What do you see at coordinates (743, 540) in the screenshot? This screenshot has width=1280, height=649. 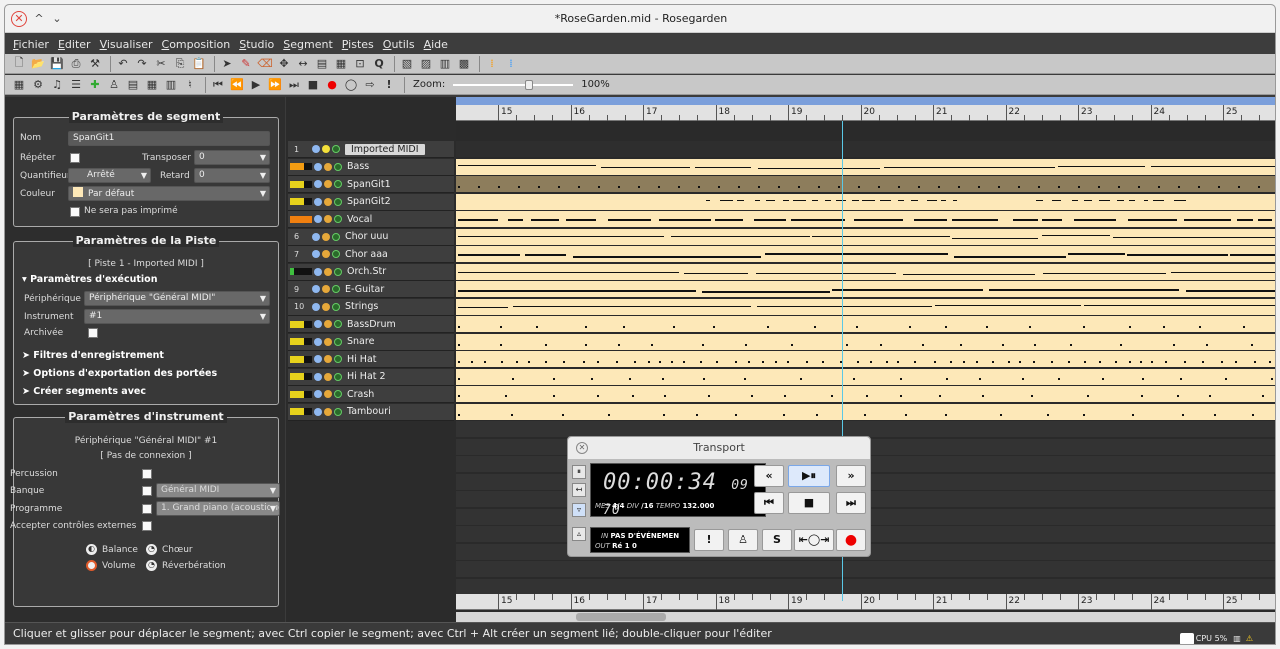 I see `metronome-button: ♙` at bounding box center [743, 540].